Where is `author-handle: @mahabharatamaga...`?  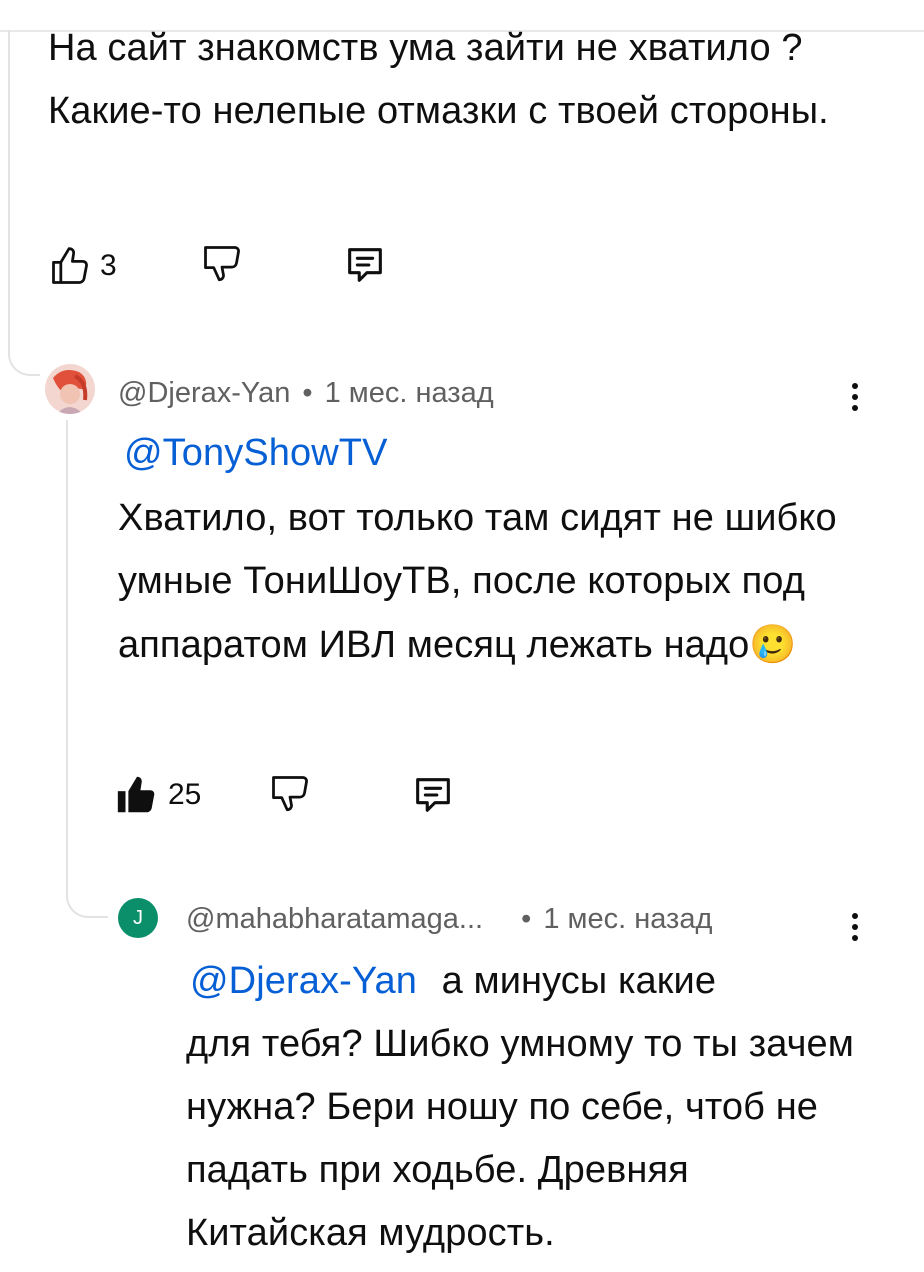
author-handle: @mahabharatamaga... is located at coordinates (334, 919).